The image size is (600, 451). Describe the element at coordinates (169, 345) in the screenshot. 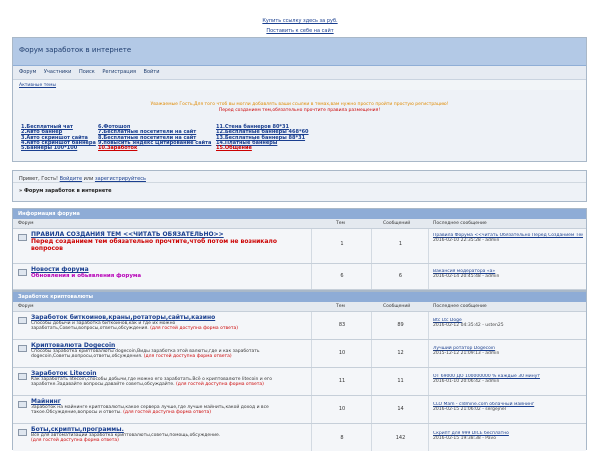

I see `forum-title-link: Криптовалюта Dogecoin` at that location.